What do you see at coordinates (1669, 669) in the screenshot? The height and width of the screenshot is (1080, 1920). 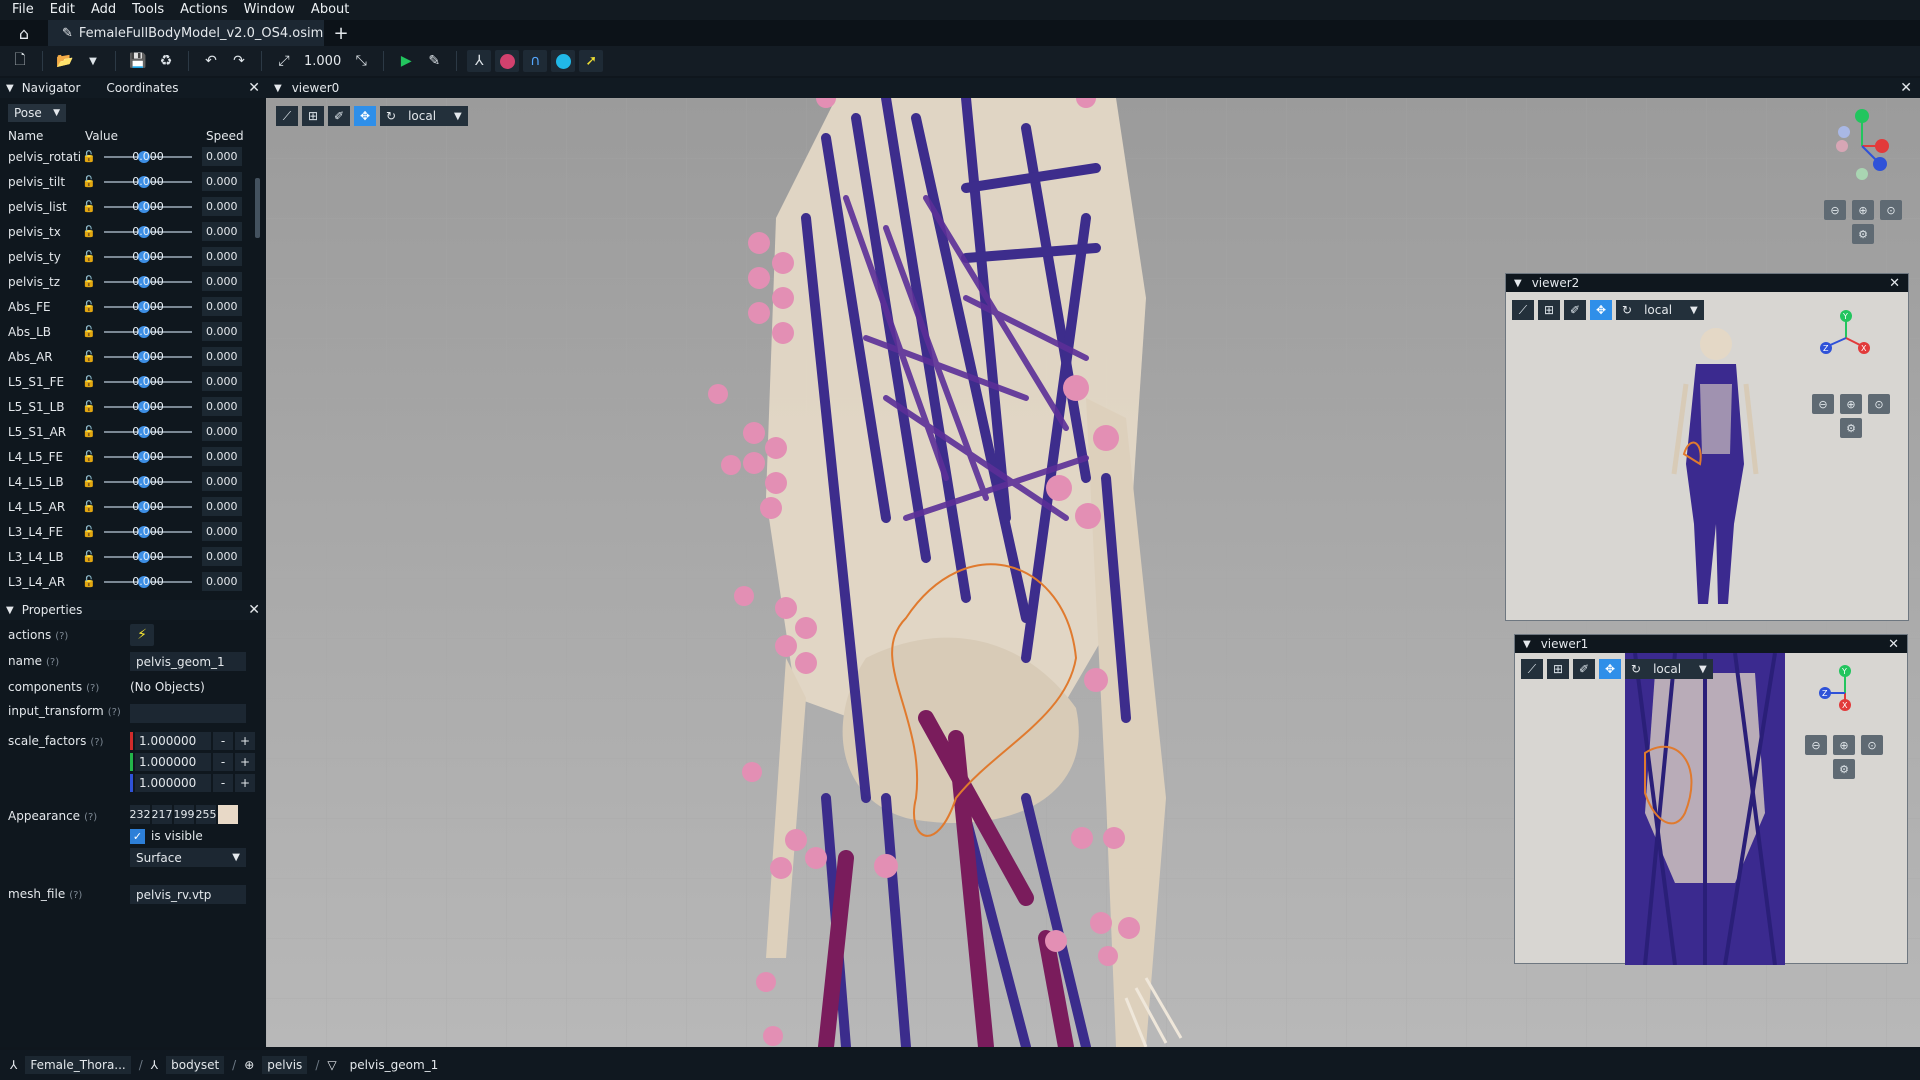 I see `frame-dropdown: ↻ local ▼` at bounding box center [1669, 669].